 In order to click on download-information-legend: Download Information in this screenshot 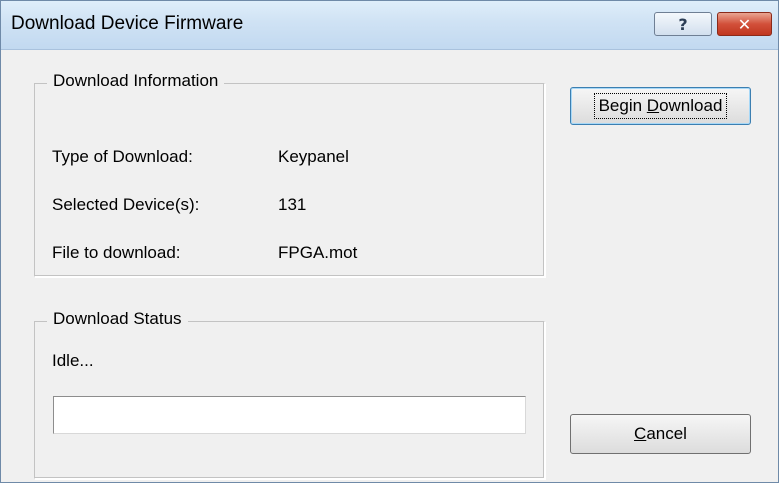, I will do `click(136, 81)`.